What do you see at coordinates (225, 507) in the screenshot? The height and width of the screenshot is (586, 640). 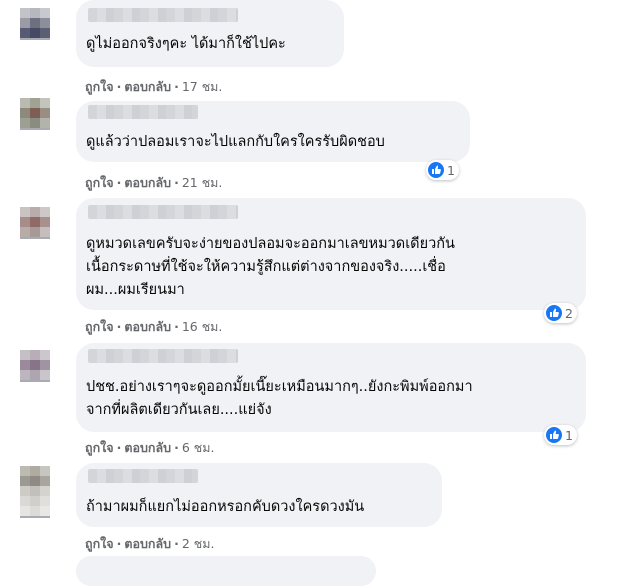 I see `comment-text-line: ถ้ามาผมก็แยกไม่ออกหรอกคับดวงใครดวงมัน` at bounding box center [225, 507].